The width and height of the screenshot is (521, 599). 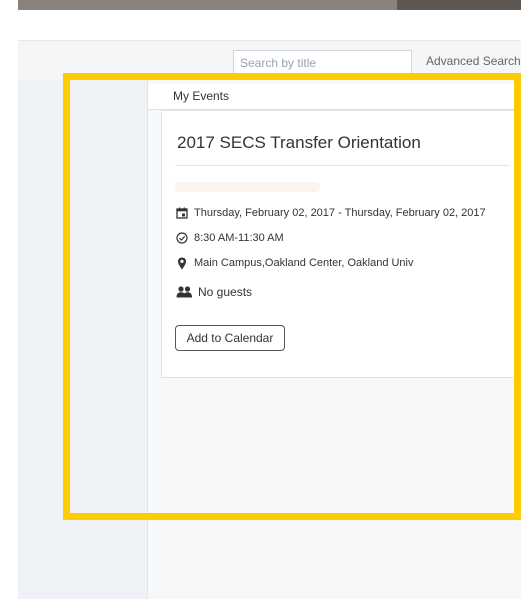 What do you see at coordinates (473, 61) in the screenshot?
I see `advanced-search-link: Advanced Search` at bounding box center [473, 61].